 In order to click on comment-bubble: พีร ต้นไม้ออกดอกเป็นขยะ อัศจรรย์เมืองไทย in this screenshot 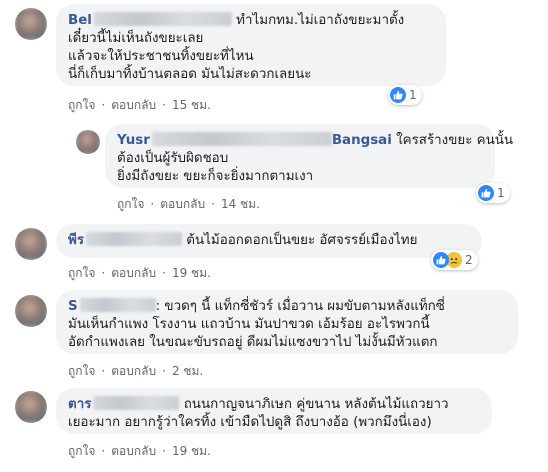, I will do `click(269, 241)`.